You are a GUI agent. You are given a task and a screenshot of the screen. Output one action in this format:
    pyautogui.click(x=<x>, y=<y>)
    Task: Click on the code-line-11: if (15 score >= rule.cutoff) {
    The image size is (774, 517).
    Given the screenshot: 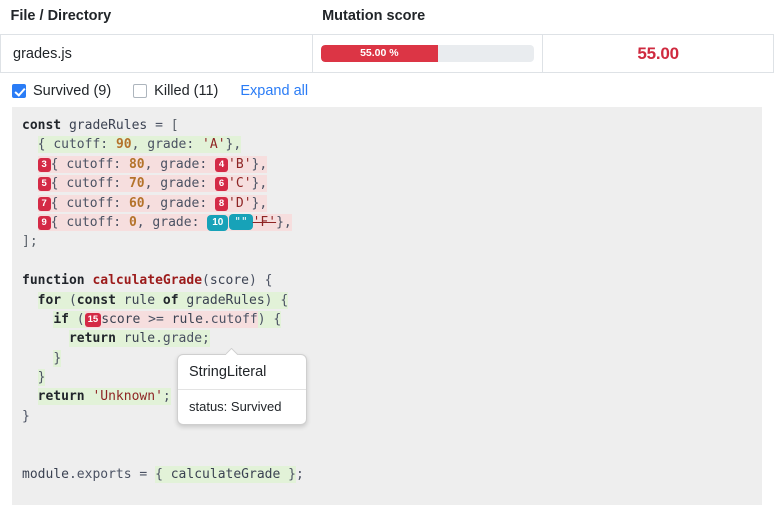 What is the action you would take?
    pyautogui.click(x=167, y=319)
    